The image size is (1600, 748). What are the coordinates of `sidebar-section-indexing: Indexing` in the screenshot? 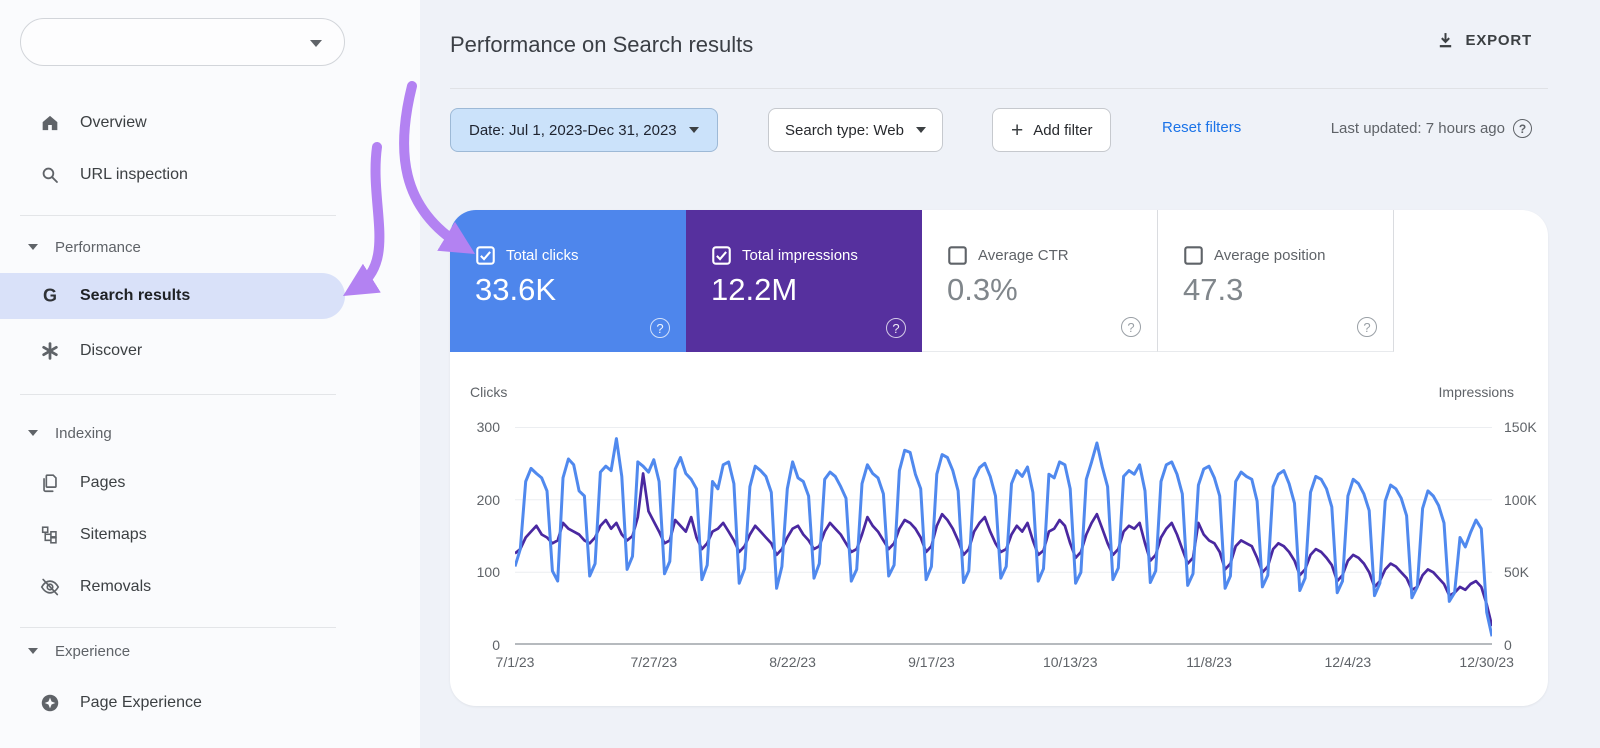 It's located at (210, 433).